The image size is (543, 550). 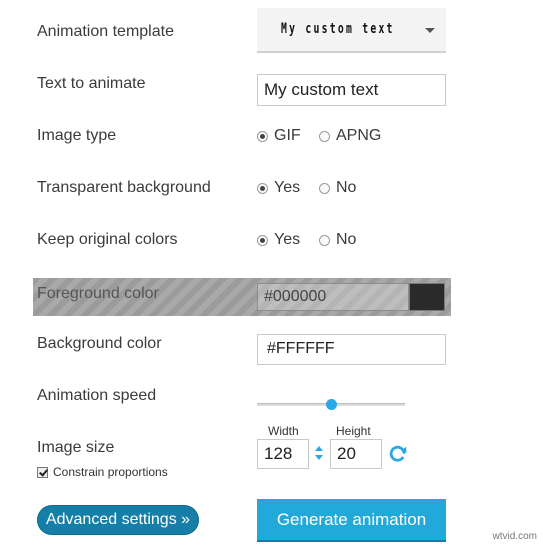 I want to click on caret-down-icon, so click(x=430, y=30).